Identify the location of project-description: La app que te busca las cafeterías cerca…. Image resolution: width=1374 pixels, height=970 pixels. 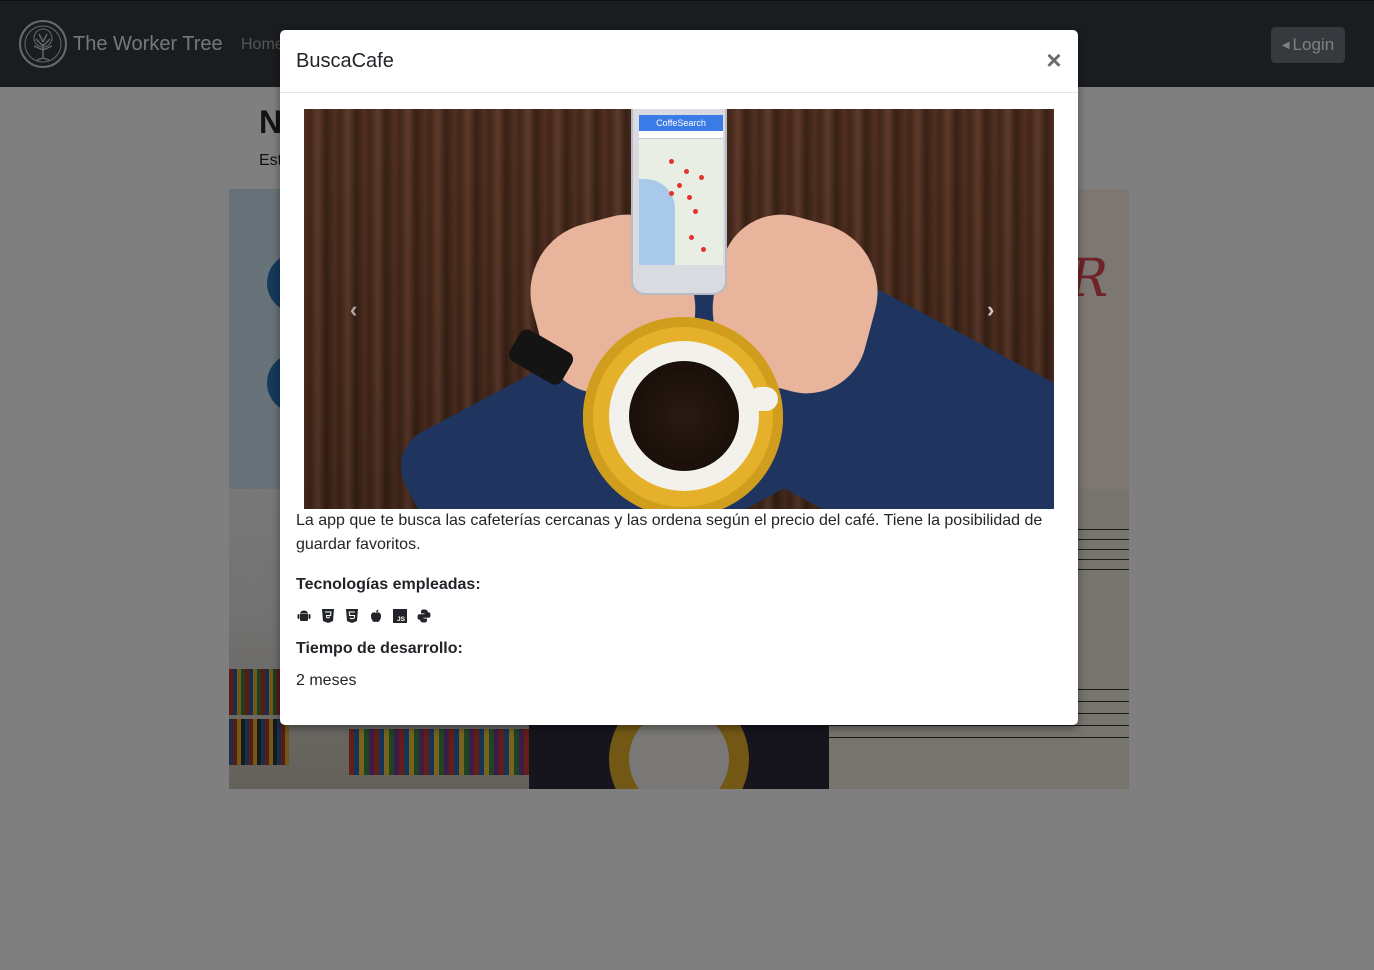
(669, 532).